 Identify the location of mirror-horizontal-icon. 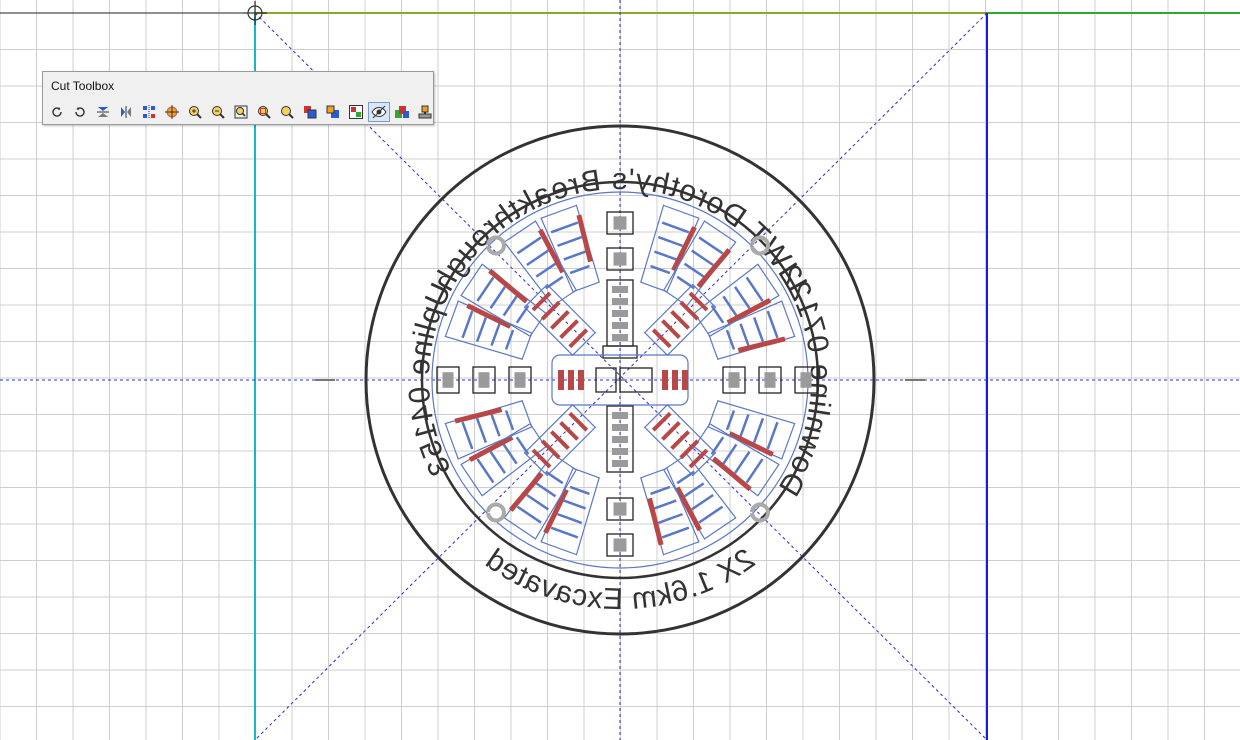
(126, 112).